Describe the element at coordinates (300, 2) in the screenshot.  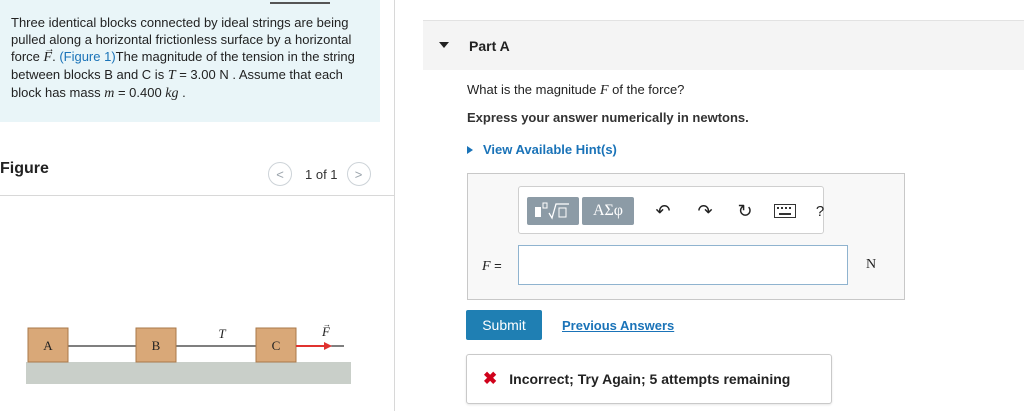
I see `tab-edge` at that location.